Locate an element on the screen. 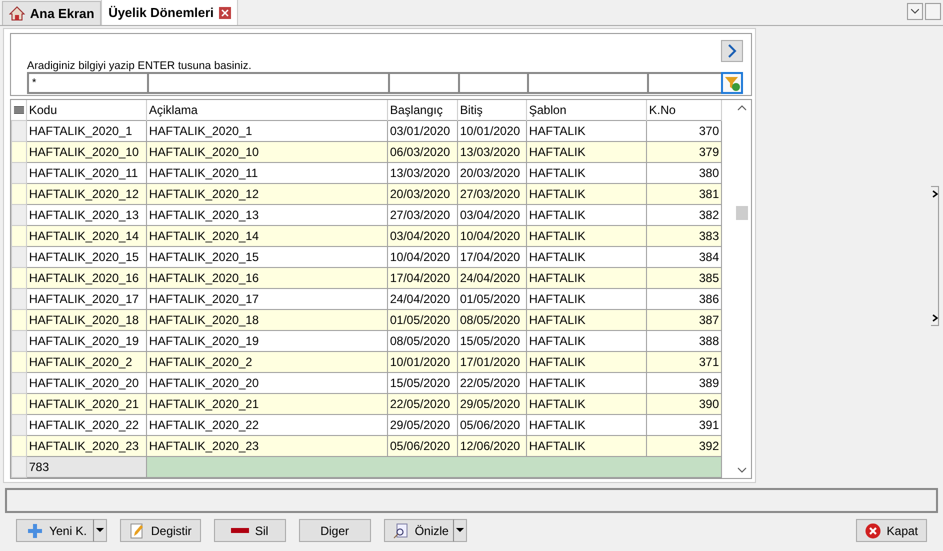 The width and height of the screenshot is (943, 551). pencil-icon is located at coordinates (137, 530).